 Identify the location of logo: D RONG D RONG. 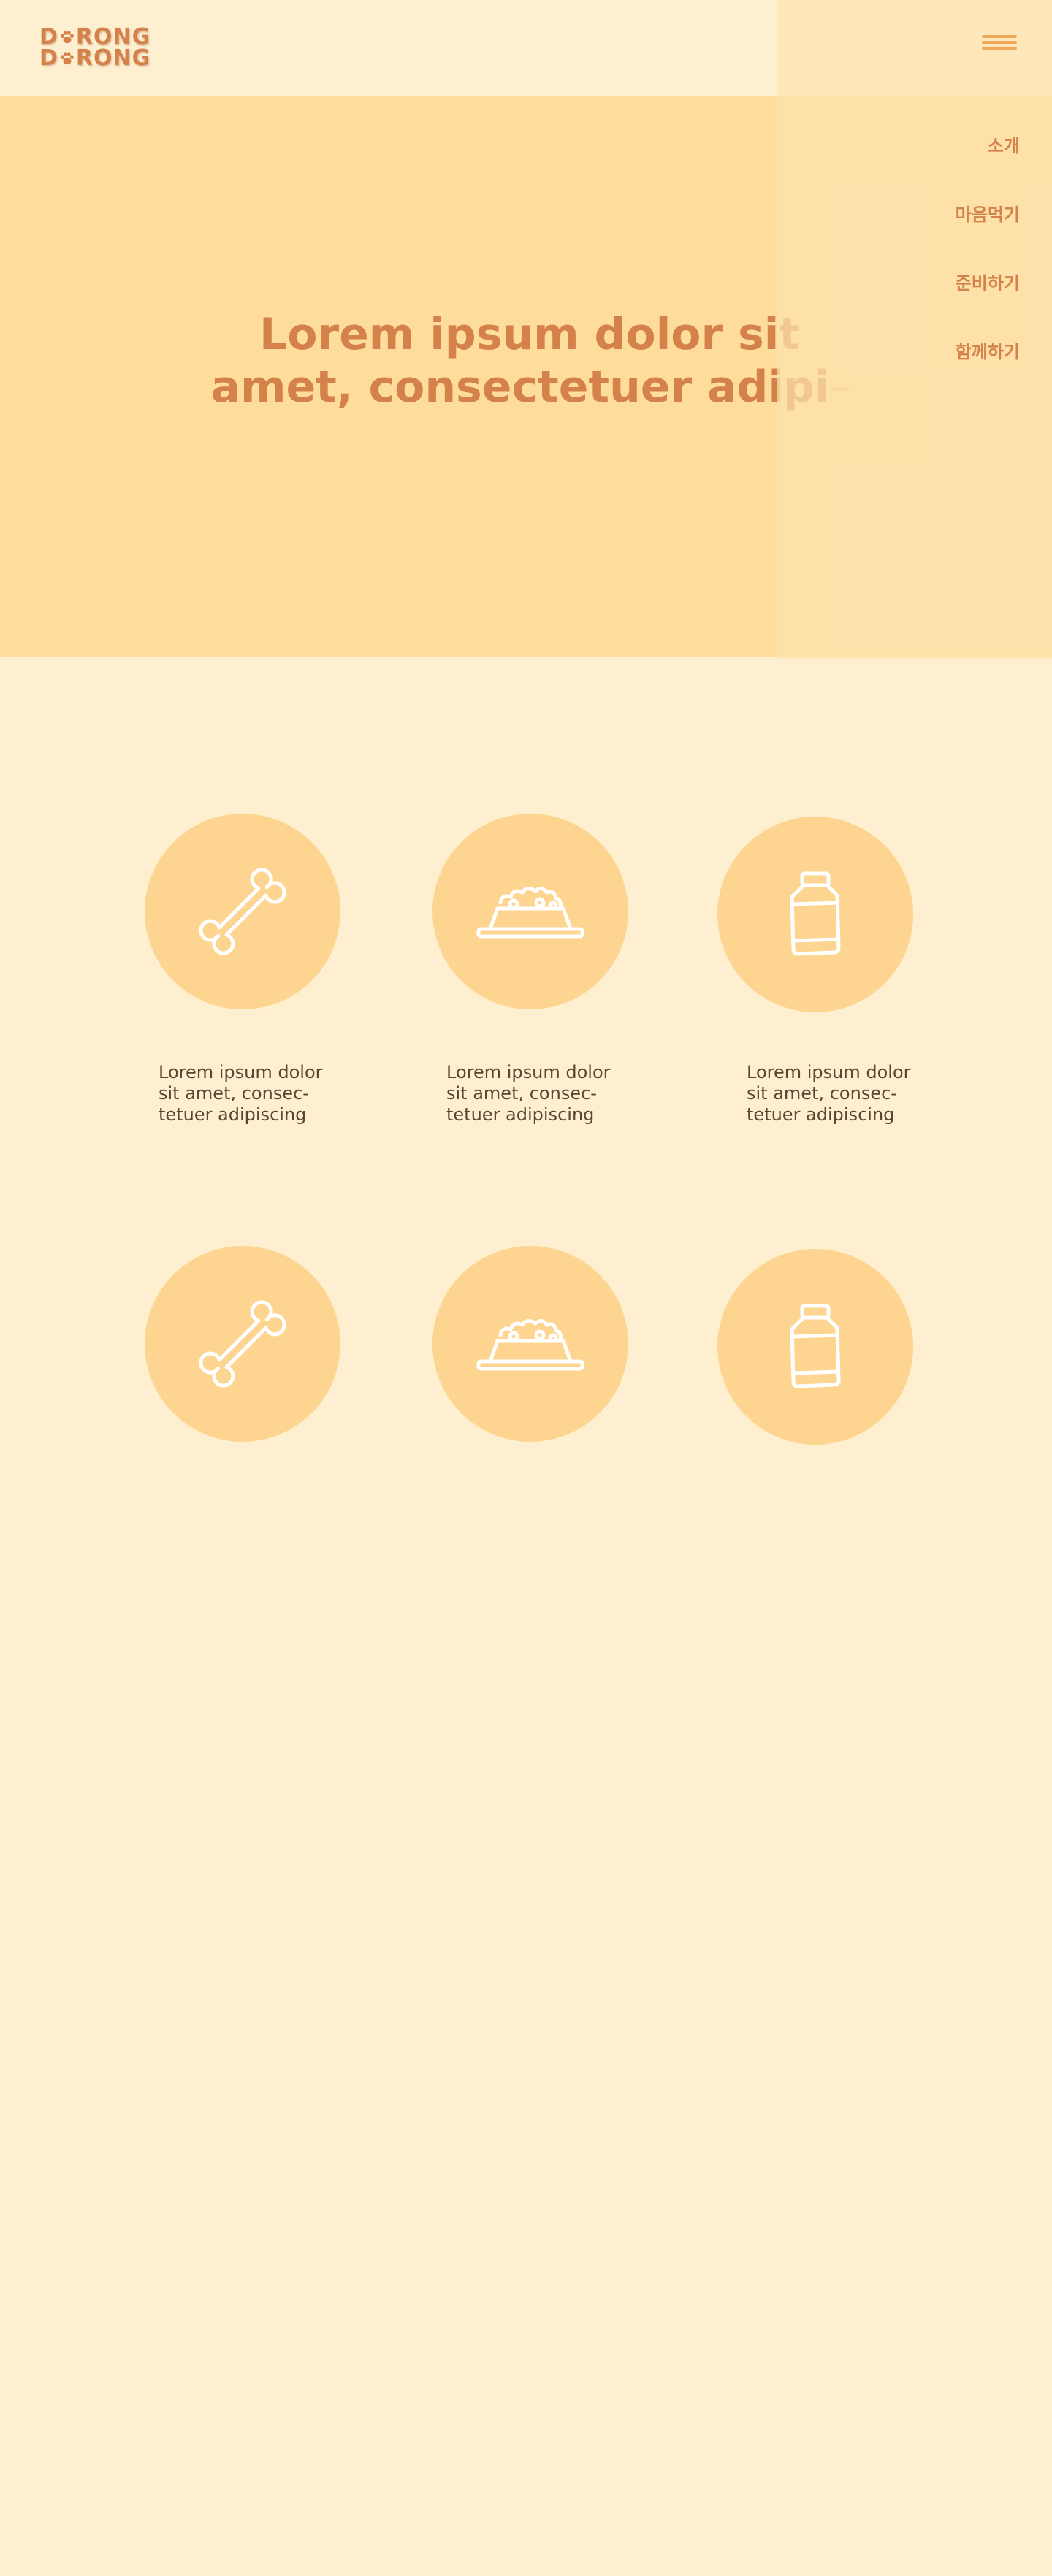
(94, 47).